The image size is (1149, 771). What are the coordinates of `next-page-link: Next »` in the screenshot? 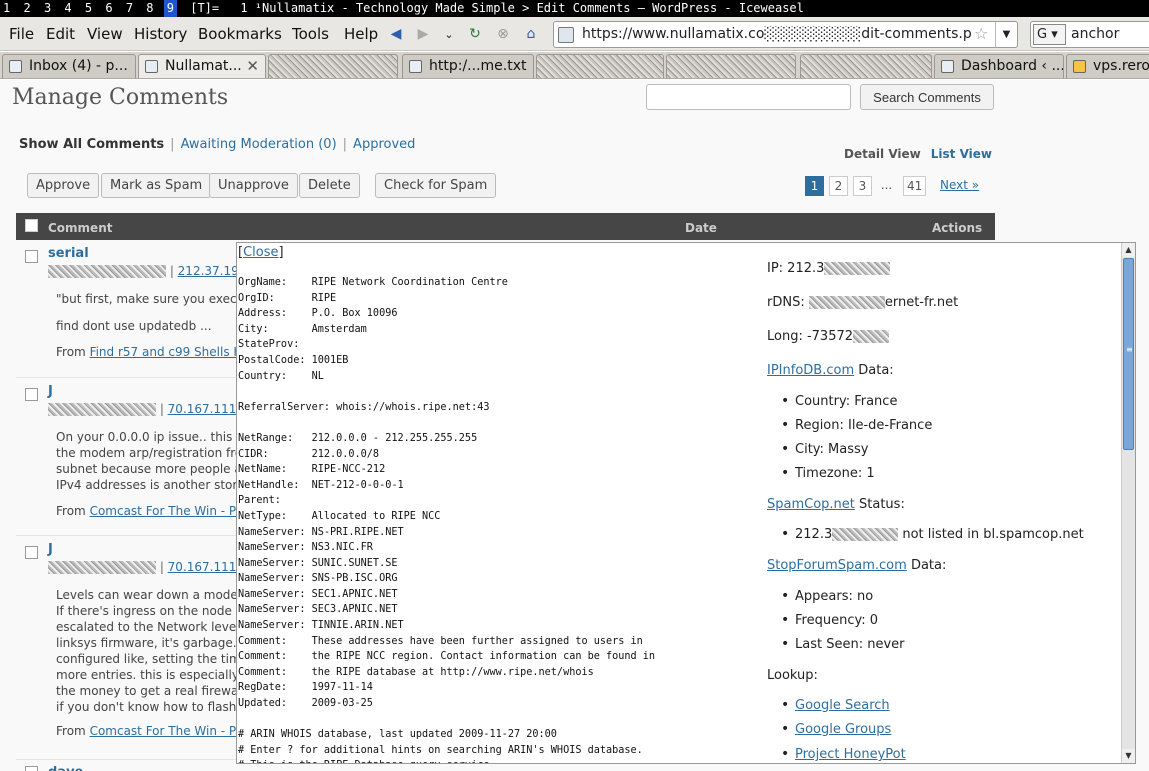 It's located at (959, 185).